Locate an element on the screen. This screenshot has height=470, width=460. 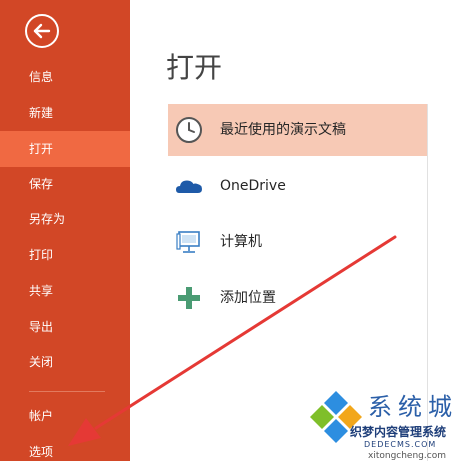
menu-item-new: 新建 is located at coordinates (65, 113).